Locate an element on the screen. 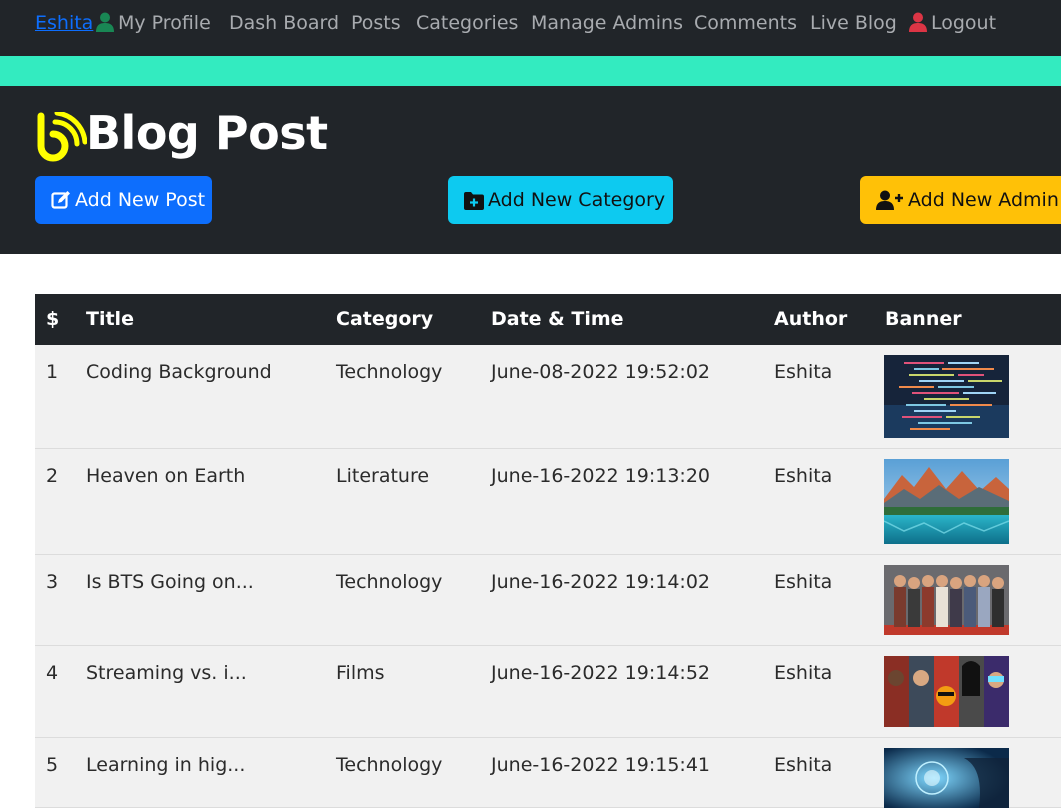 Image resolution: width=1061 pixels, height=808 pixels. row-category: Films is located at coordinates (360, 673).